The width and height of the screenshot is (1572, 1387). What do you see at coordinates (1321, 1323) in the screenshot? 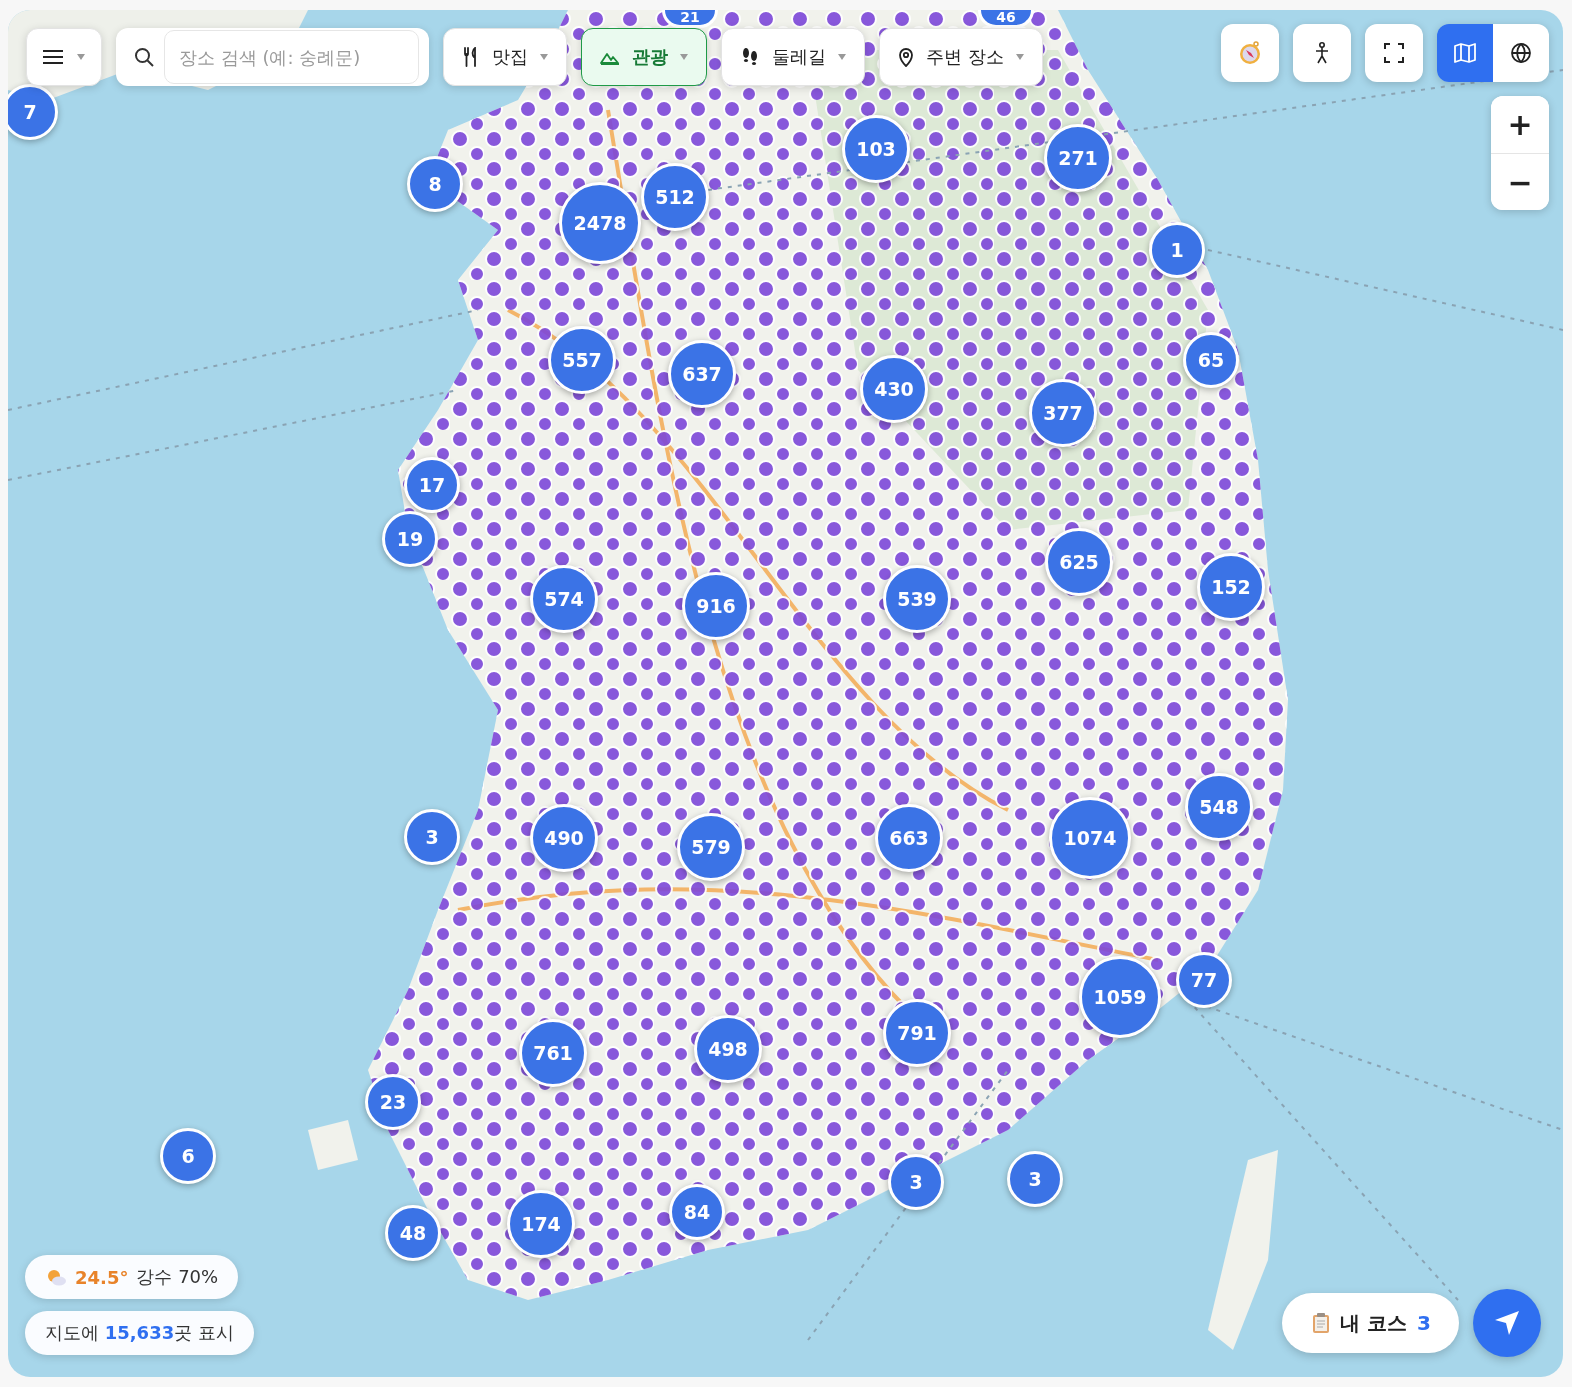
I see `clipboard-icon` at bounding box center [1321, 1323].